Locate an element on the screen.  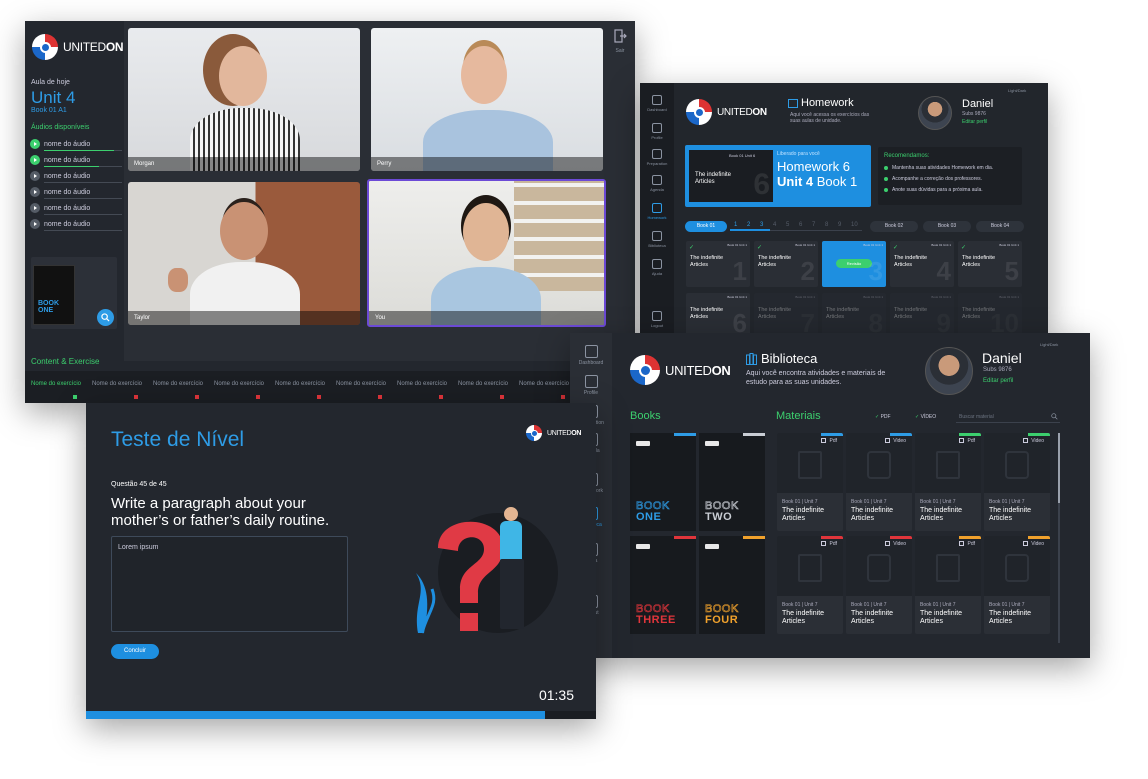
nav-logout: Logout is located at coordinates (657, 319).